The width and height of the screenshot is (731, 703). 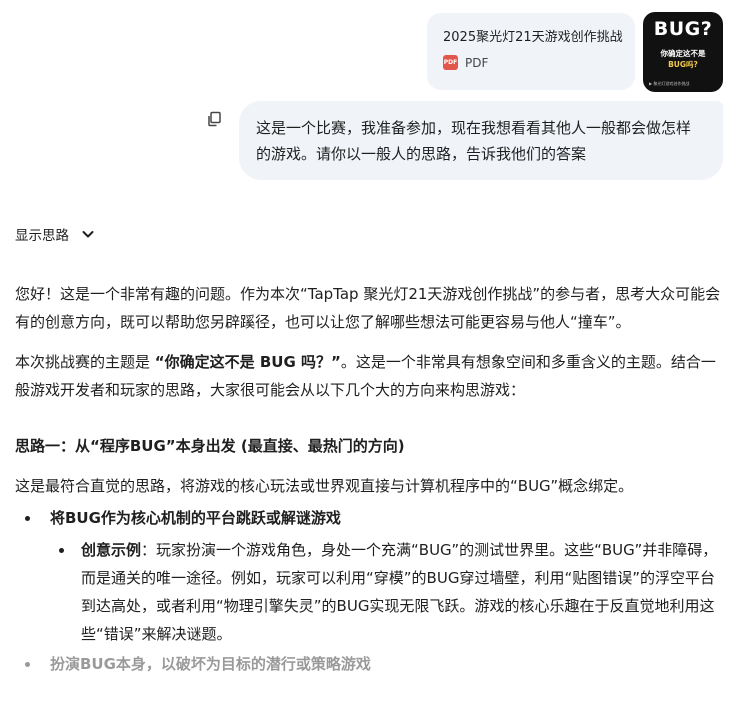 I want to click on attachment-type-row: PDF PDF, so click(x=539, y=62).